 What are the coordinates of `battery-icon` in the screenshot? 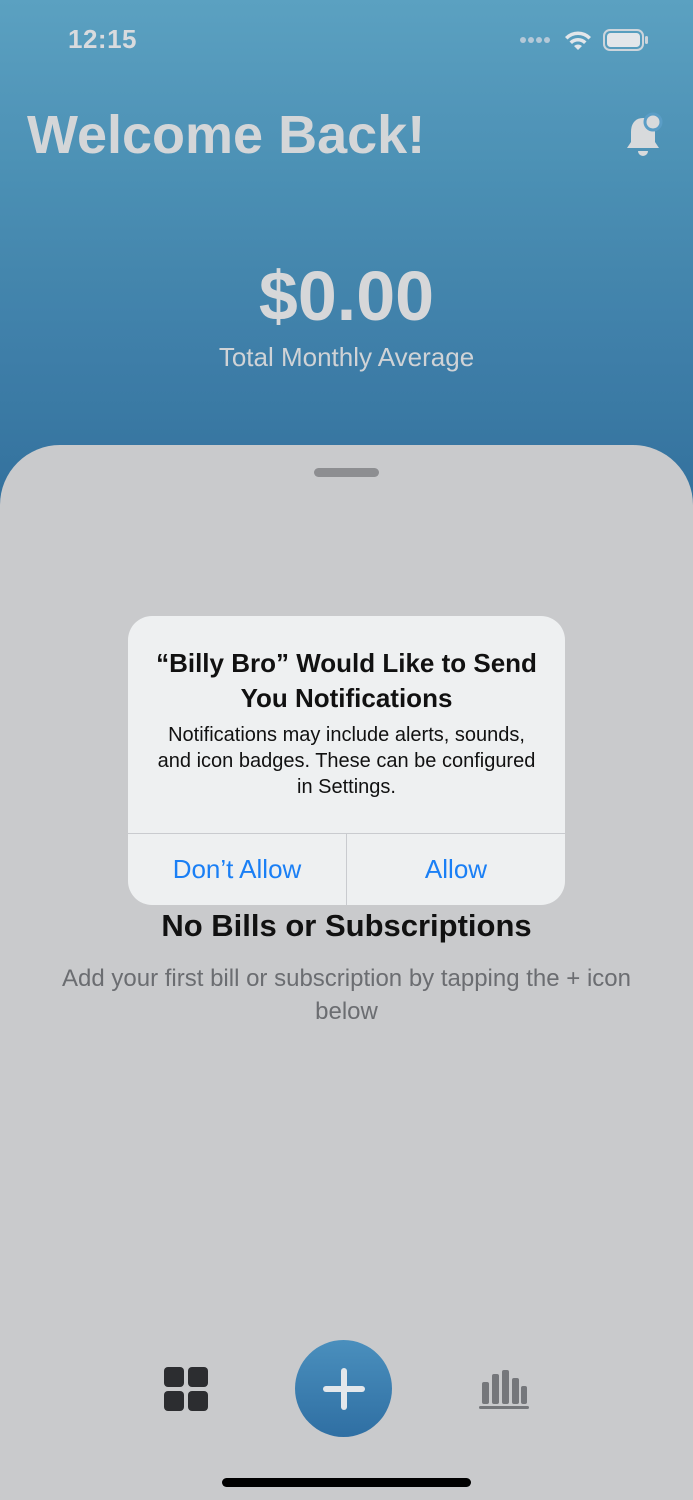 It's located at (625, 40).